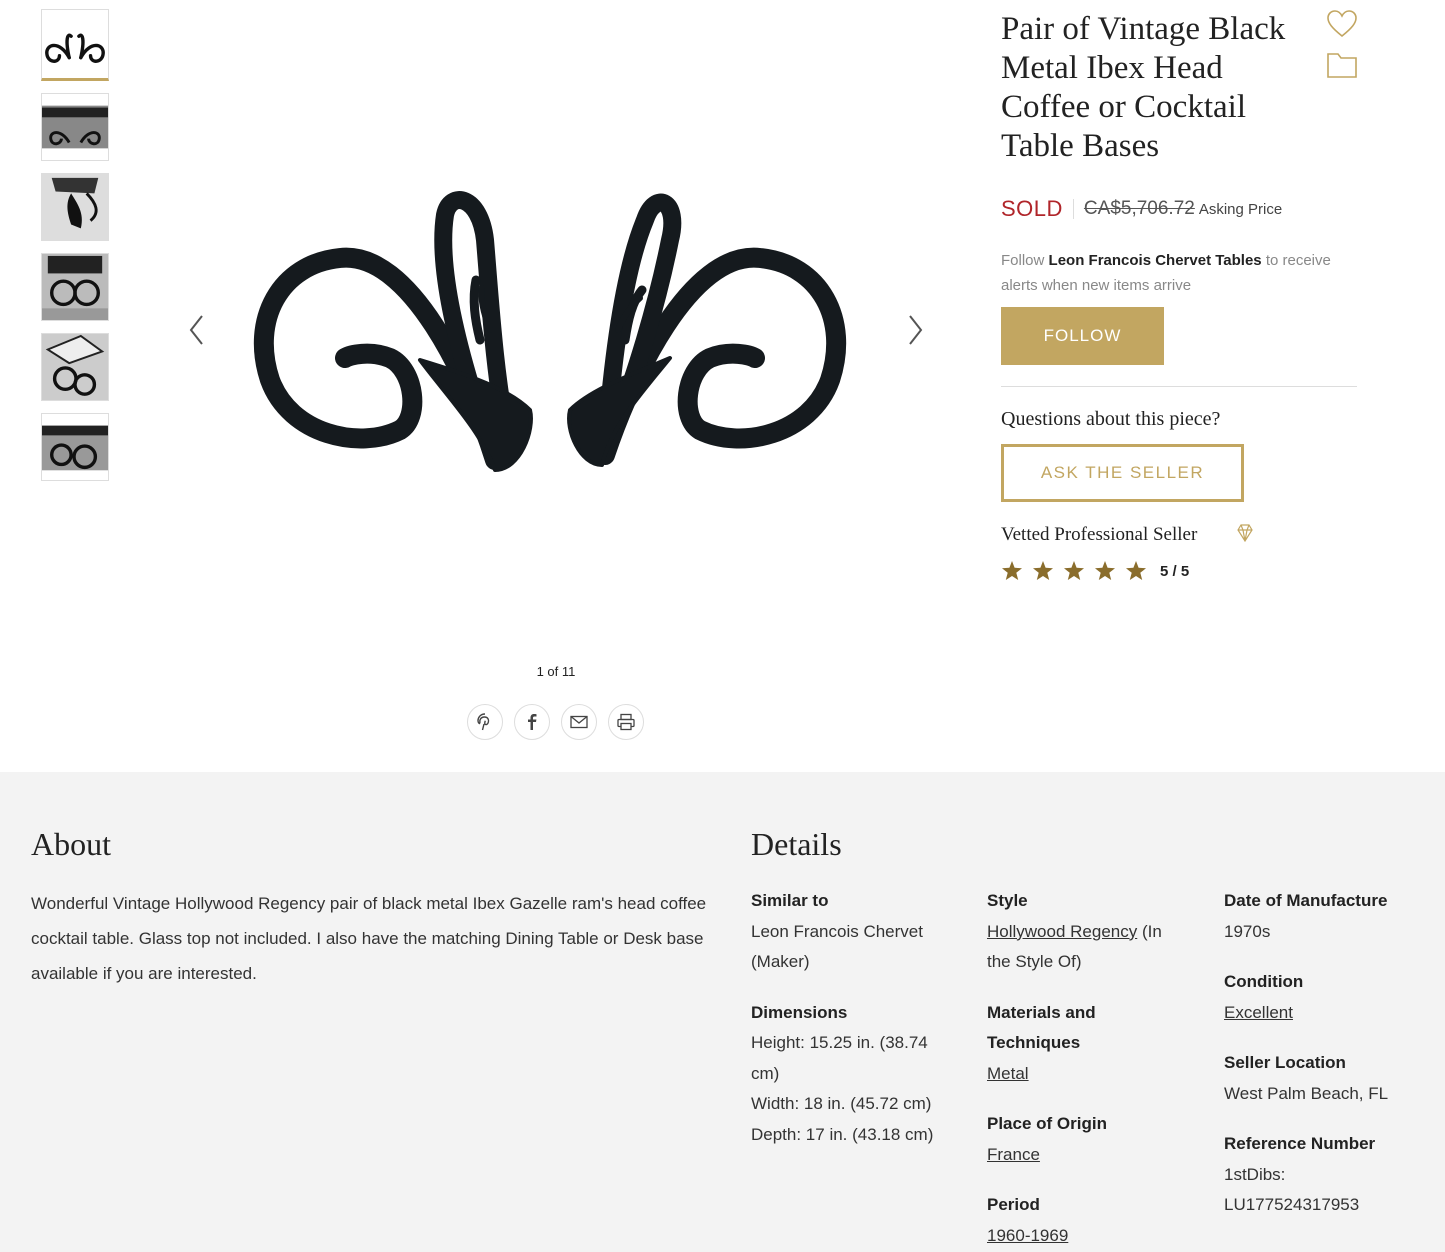  I want to click on vetted-seller-label: Vetted Professional Seller, so click(1099, 534).